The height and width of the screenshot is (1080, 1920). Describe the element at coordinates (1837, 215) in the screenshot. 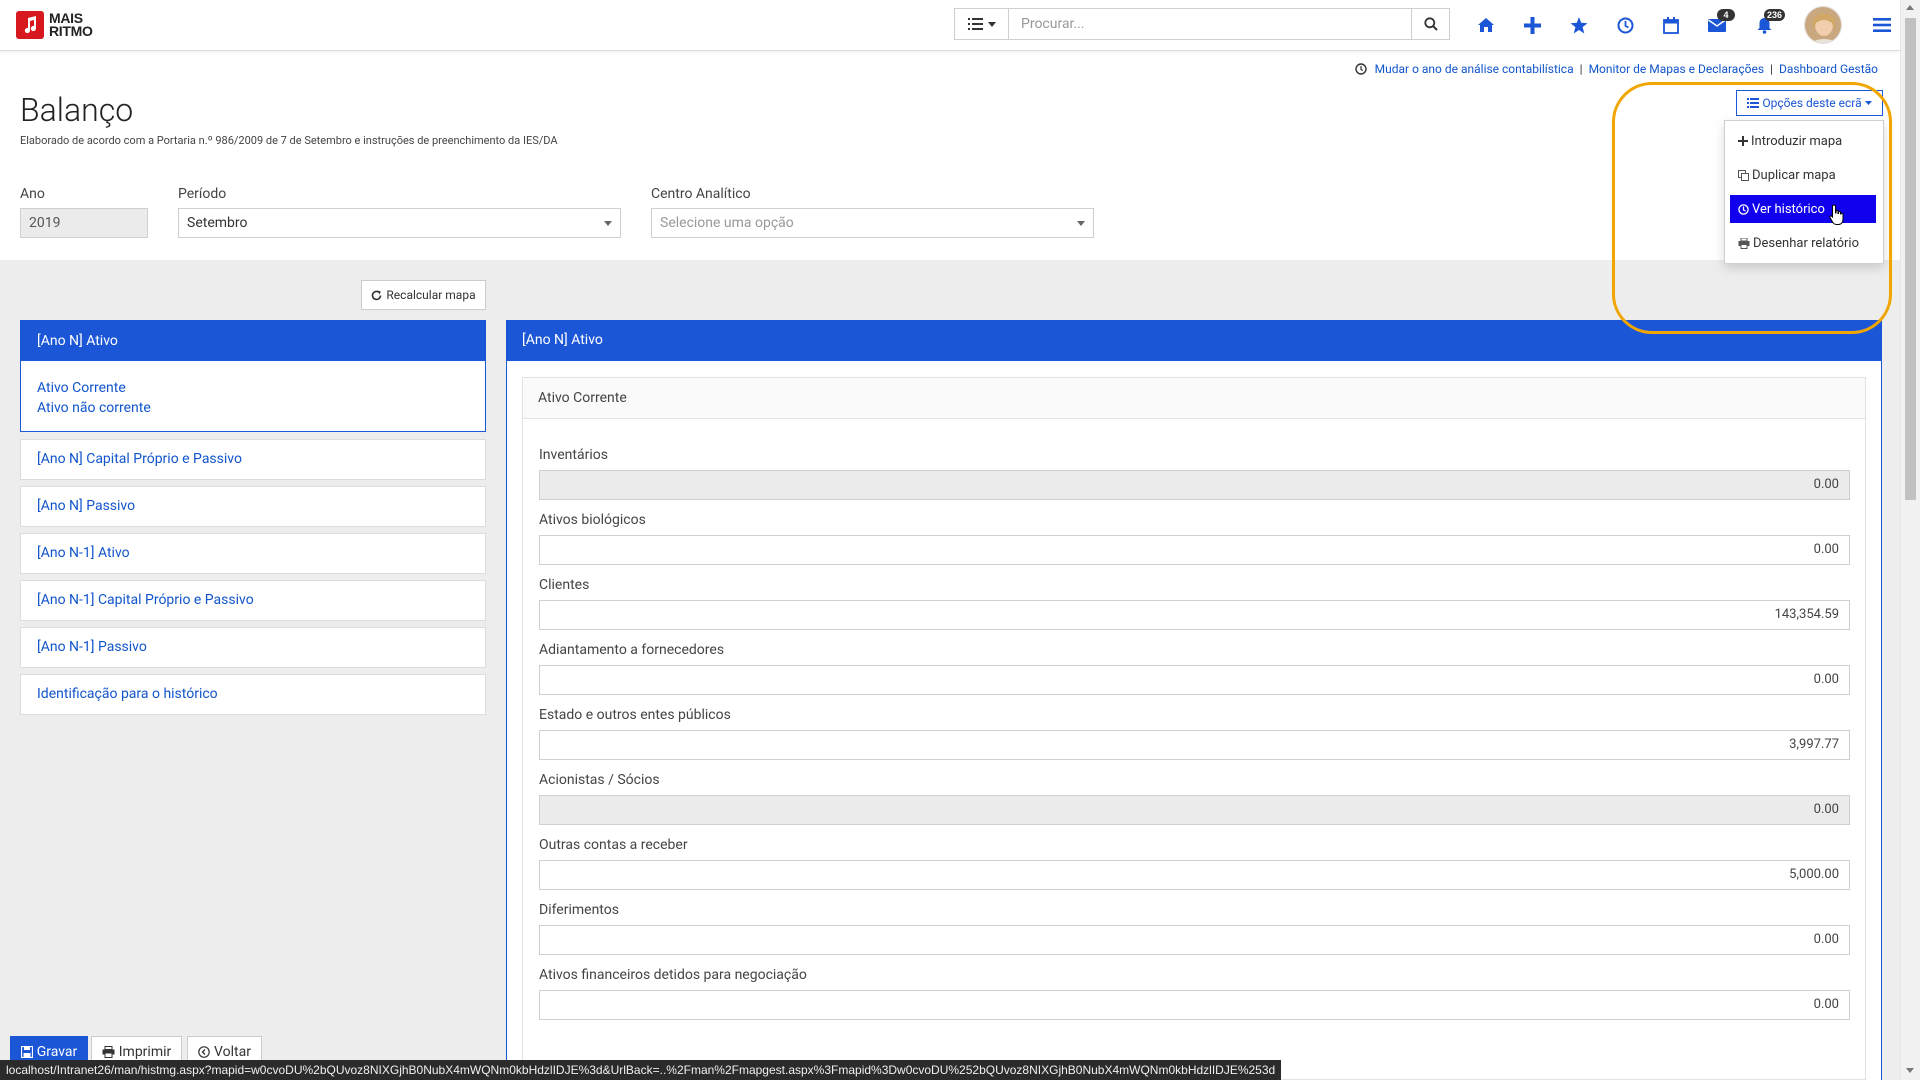

I see `hand-cursor-icon` at that location.